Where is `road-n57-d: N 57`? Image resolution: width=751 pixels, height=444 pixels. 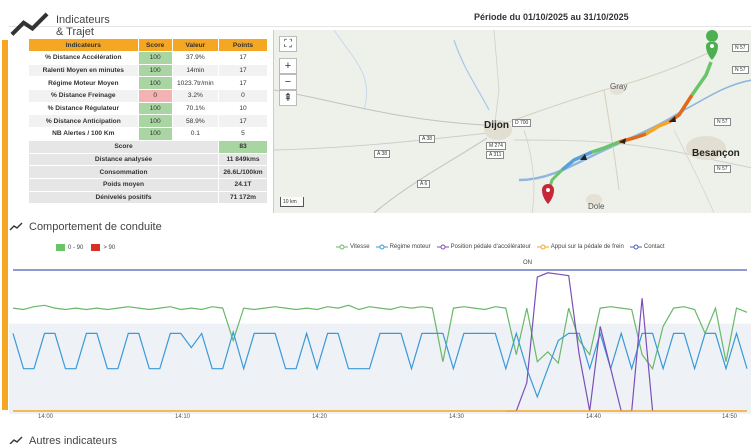
road-n57-d: N 57 is located at coordinates (722, 169).